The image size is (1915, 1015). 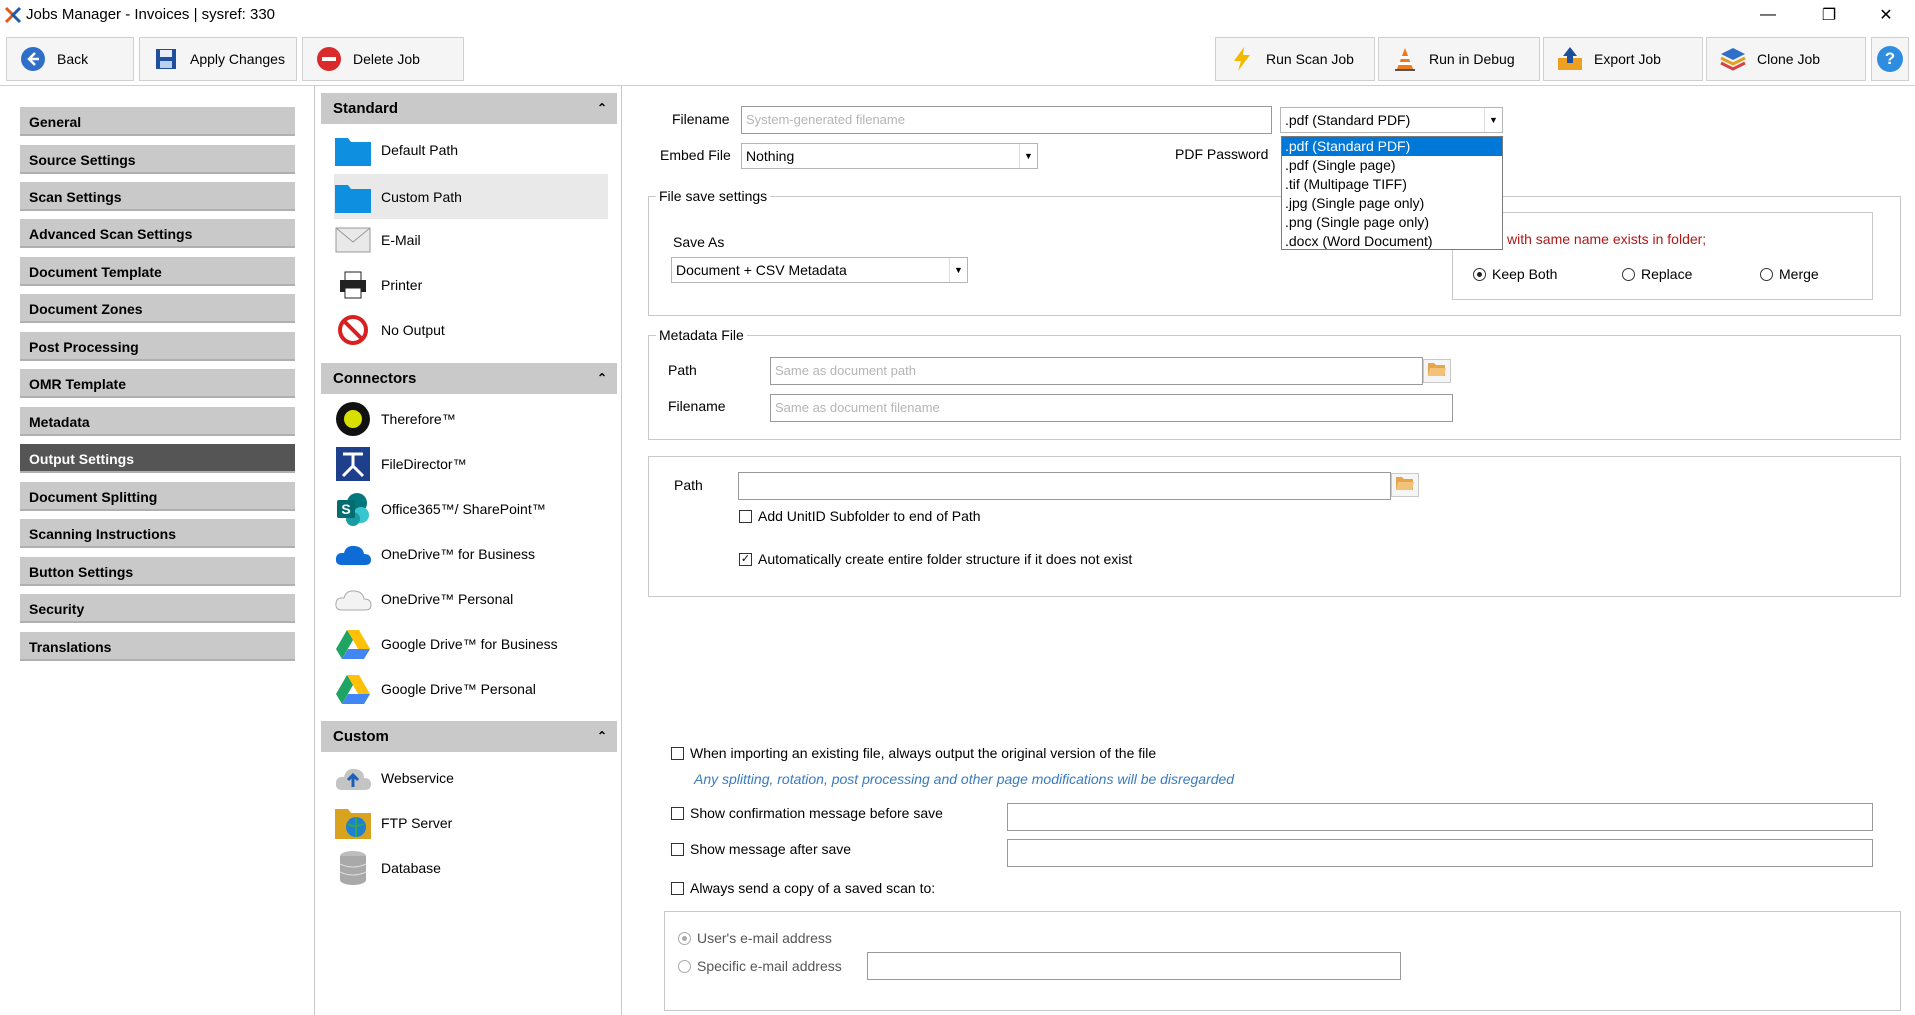 What do you see at coordinates (1607, 239) in the screenshot?
I see `file-exists-text: with same name exists in folder;` at bounding box center [1607, 239].